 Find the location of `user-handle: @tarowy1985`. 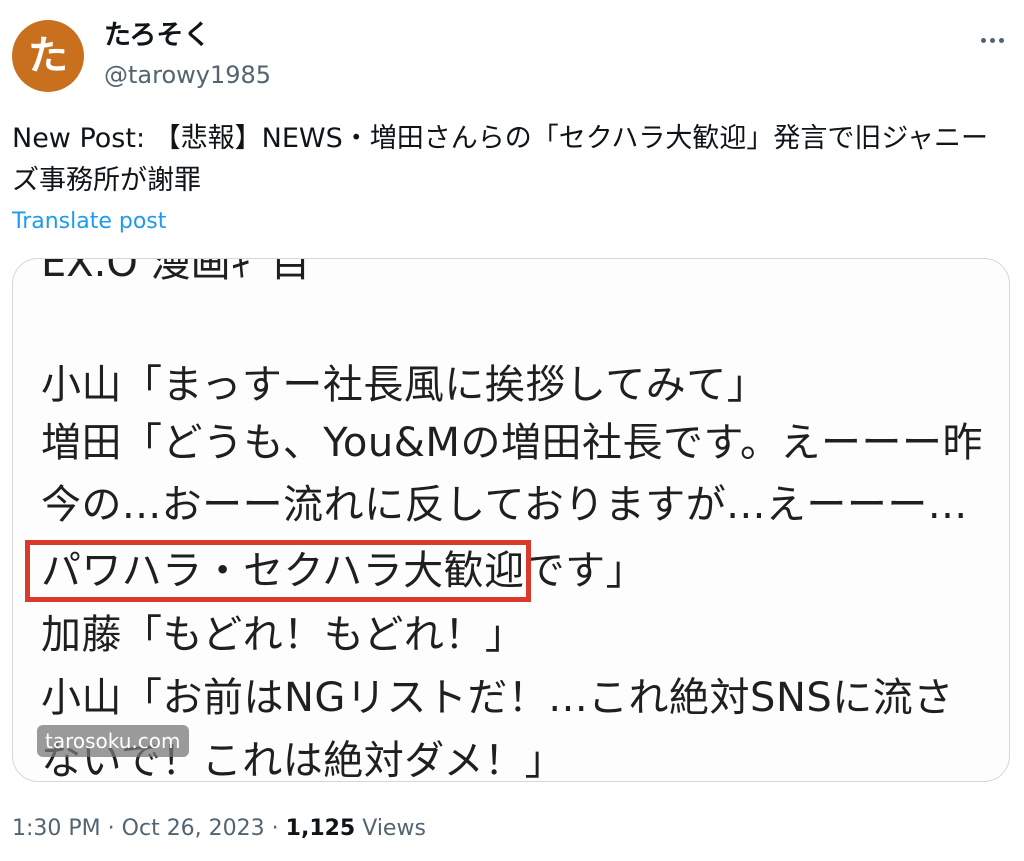

user-handle: @tarowy1985 is located at coordinates (187, 75).